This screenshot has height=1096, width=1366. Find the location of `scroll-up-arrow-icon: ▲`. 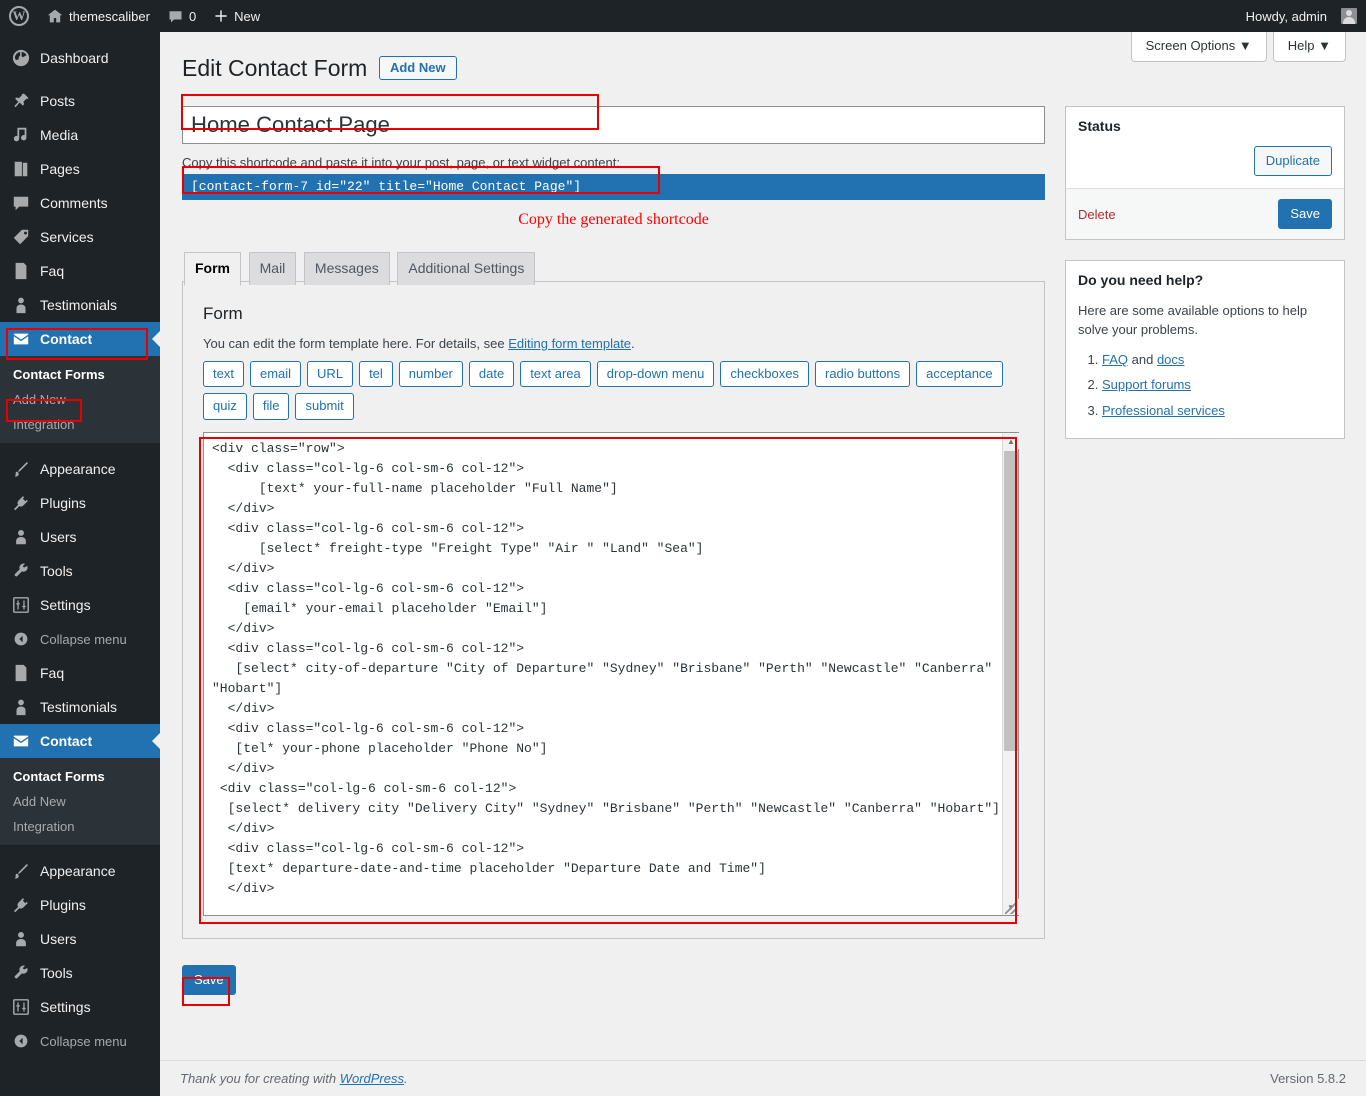

scroll-up-arrow-icon: ▲ is located at coordinates (1011, 441).